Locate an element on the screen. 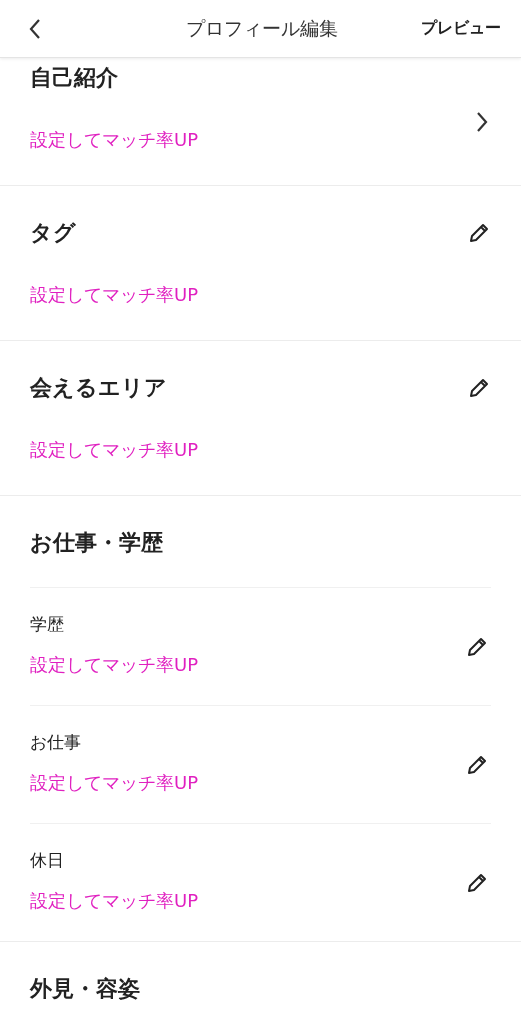 The width and height of the screenshot is (521, 1024). chevron-icon is located at coordinates (482, 121).